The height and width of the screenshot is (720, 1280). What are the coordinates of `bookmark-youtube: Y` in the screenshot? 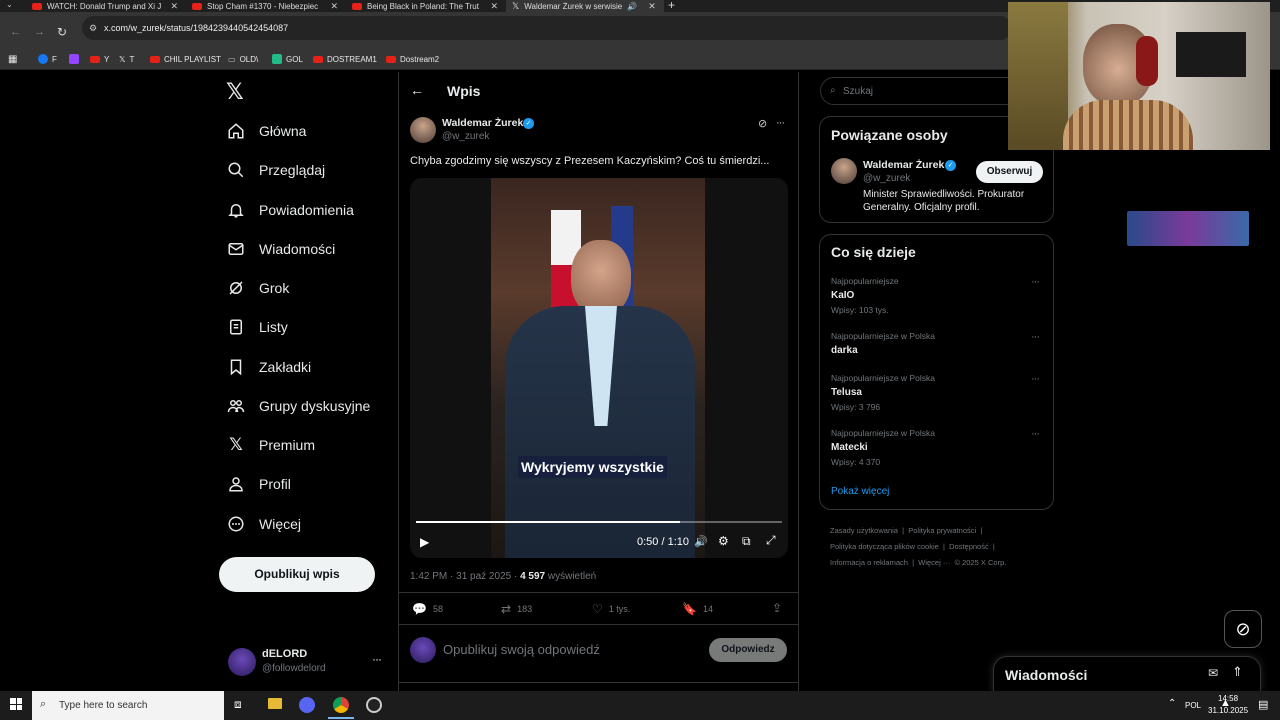 It's located at (99, 59).